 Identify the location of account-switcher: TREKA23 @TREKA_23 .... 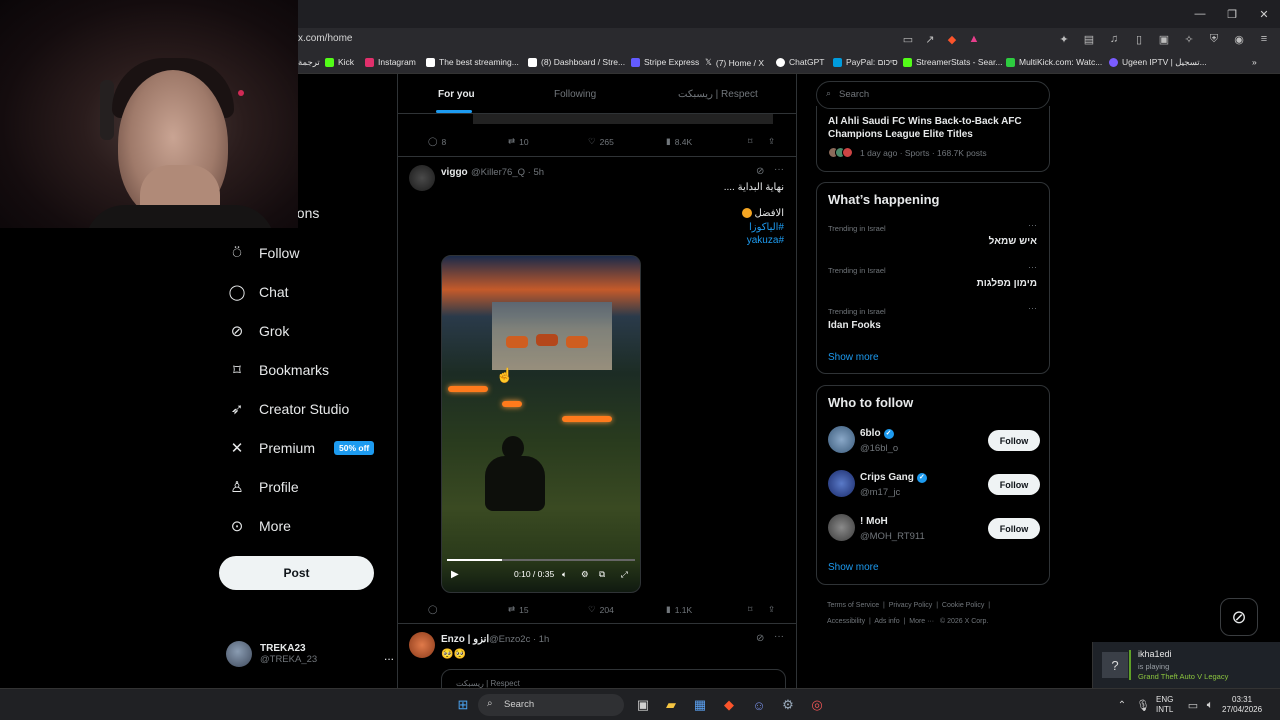
(310, 654).